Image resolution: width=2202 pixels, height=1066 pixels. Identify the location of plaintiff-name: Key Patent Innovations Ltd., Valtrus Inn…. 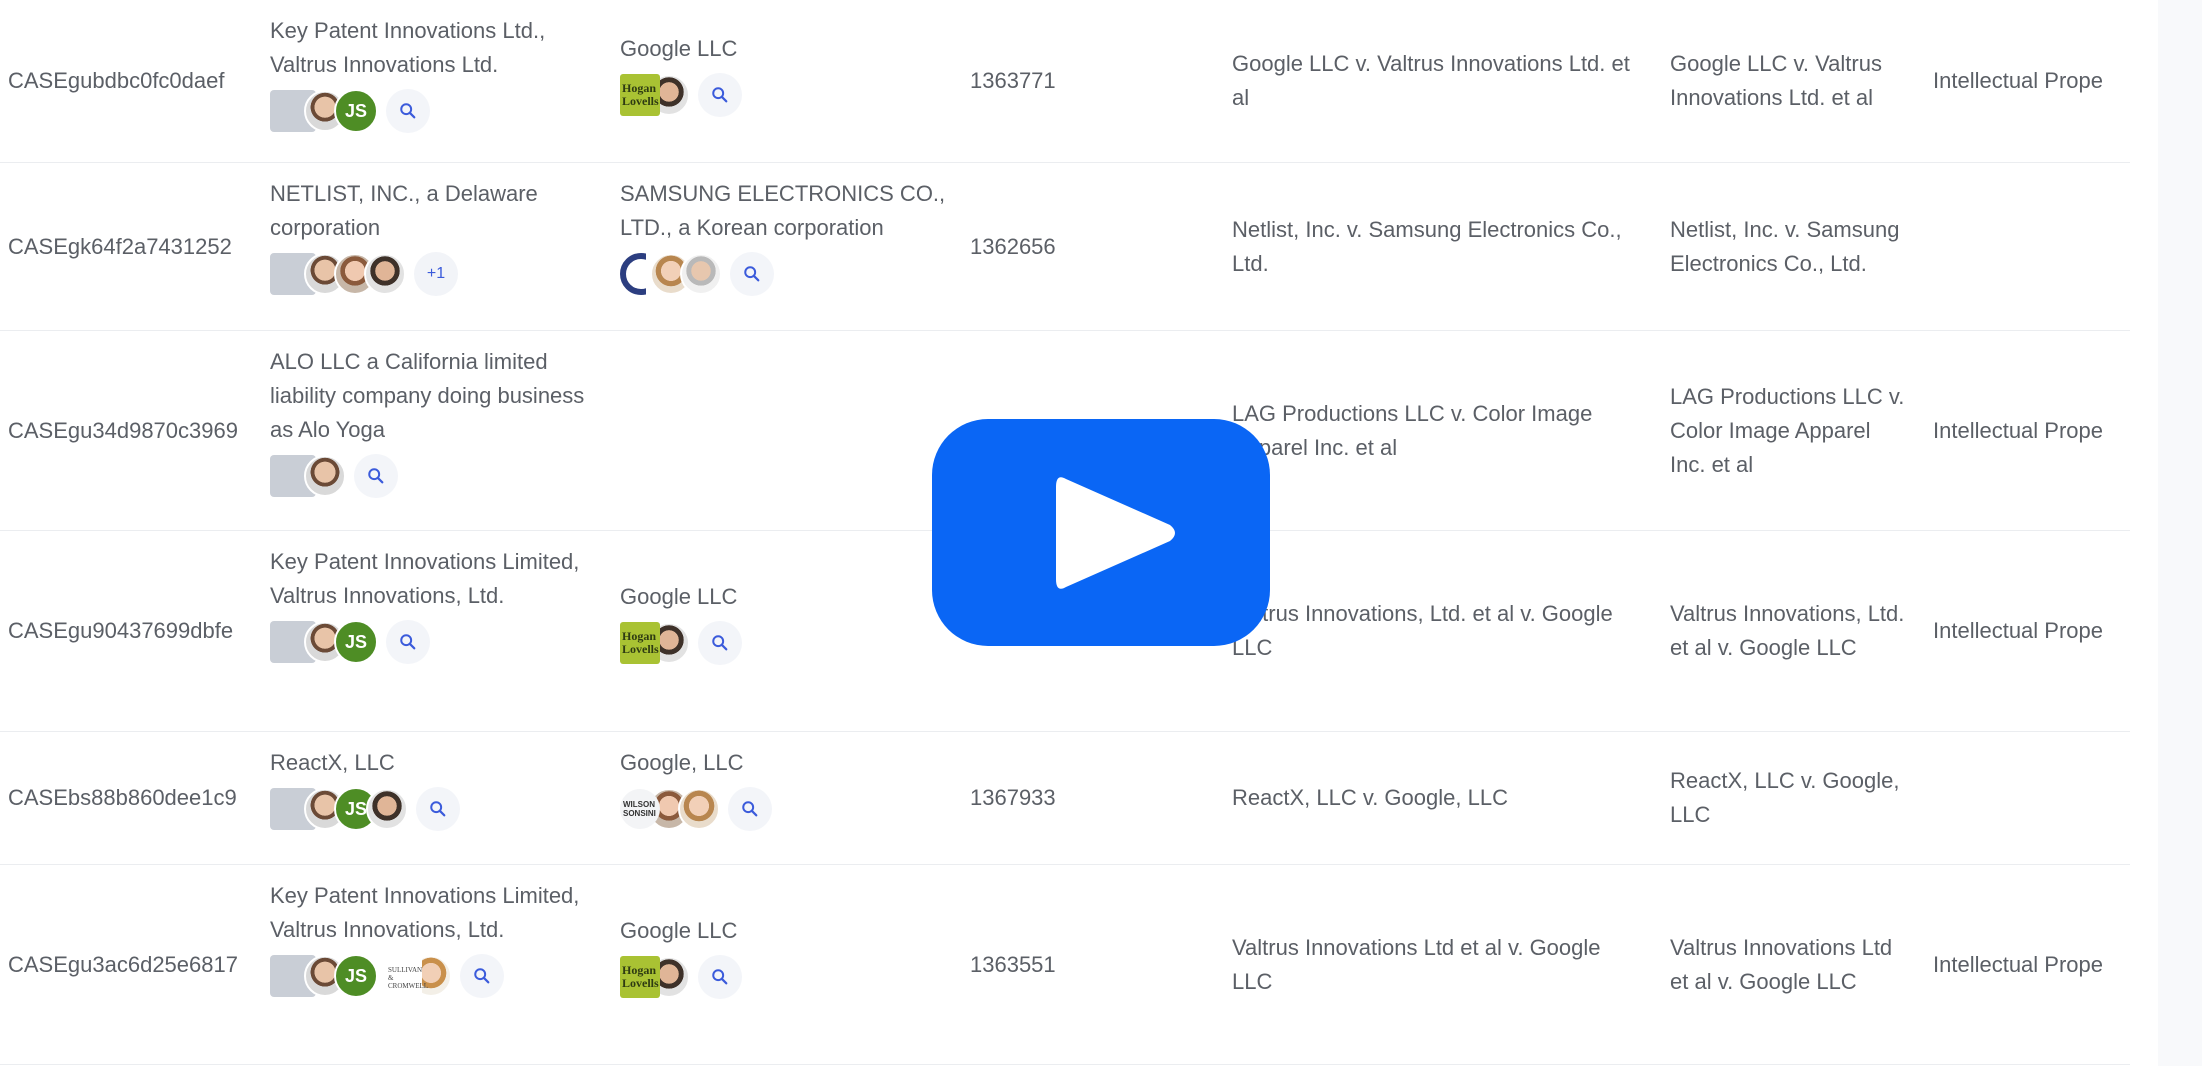
(408, 47).